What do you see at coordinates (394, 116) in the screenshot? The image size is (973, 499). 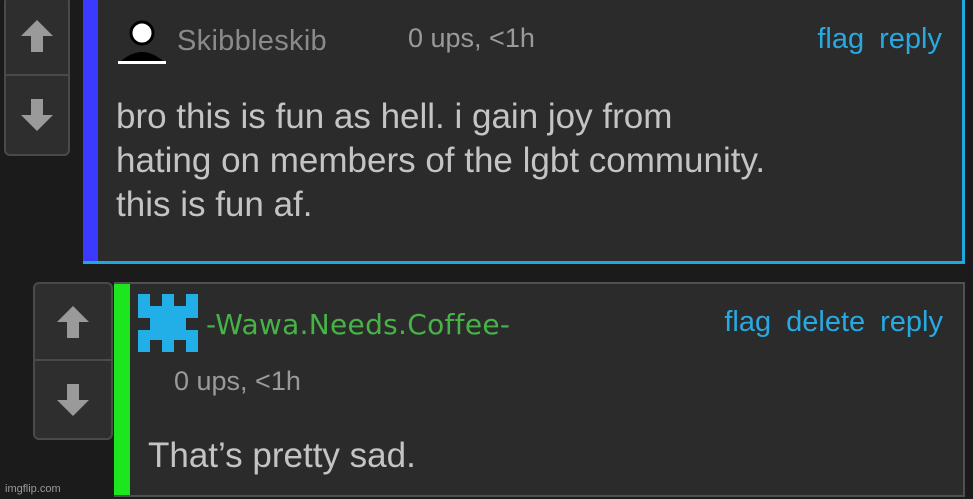 I see `comment-body-line: bro this is fun as hell. i gain joy from` at bounding box center [394, 116].